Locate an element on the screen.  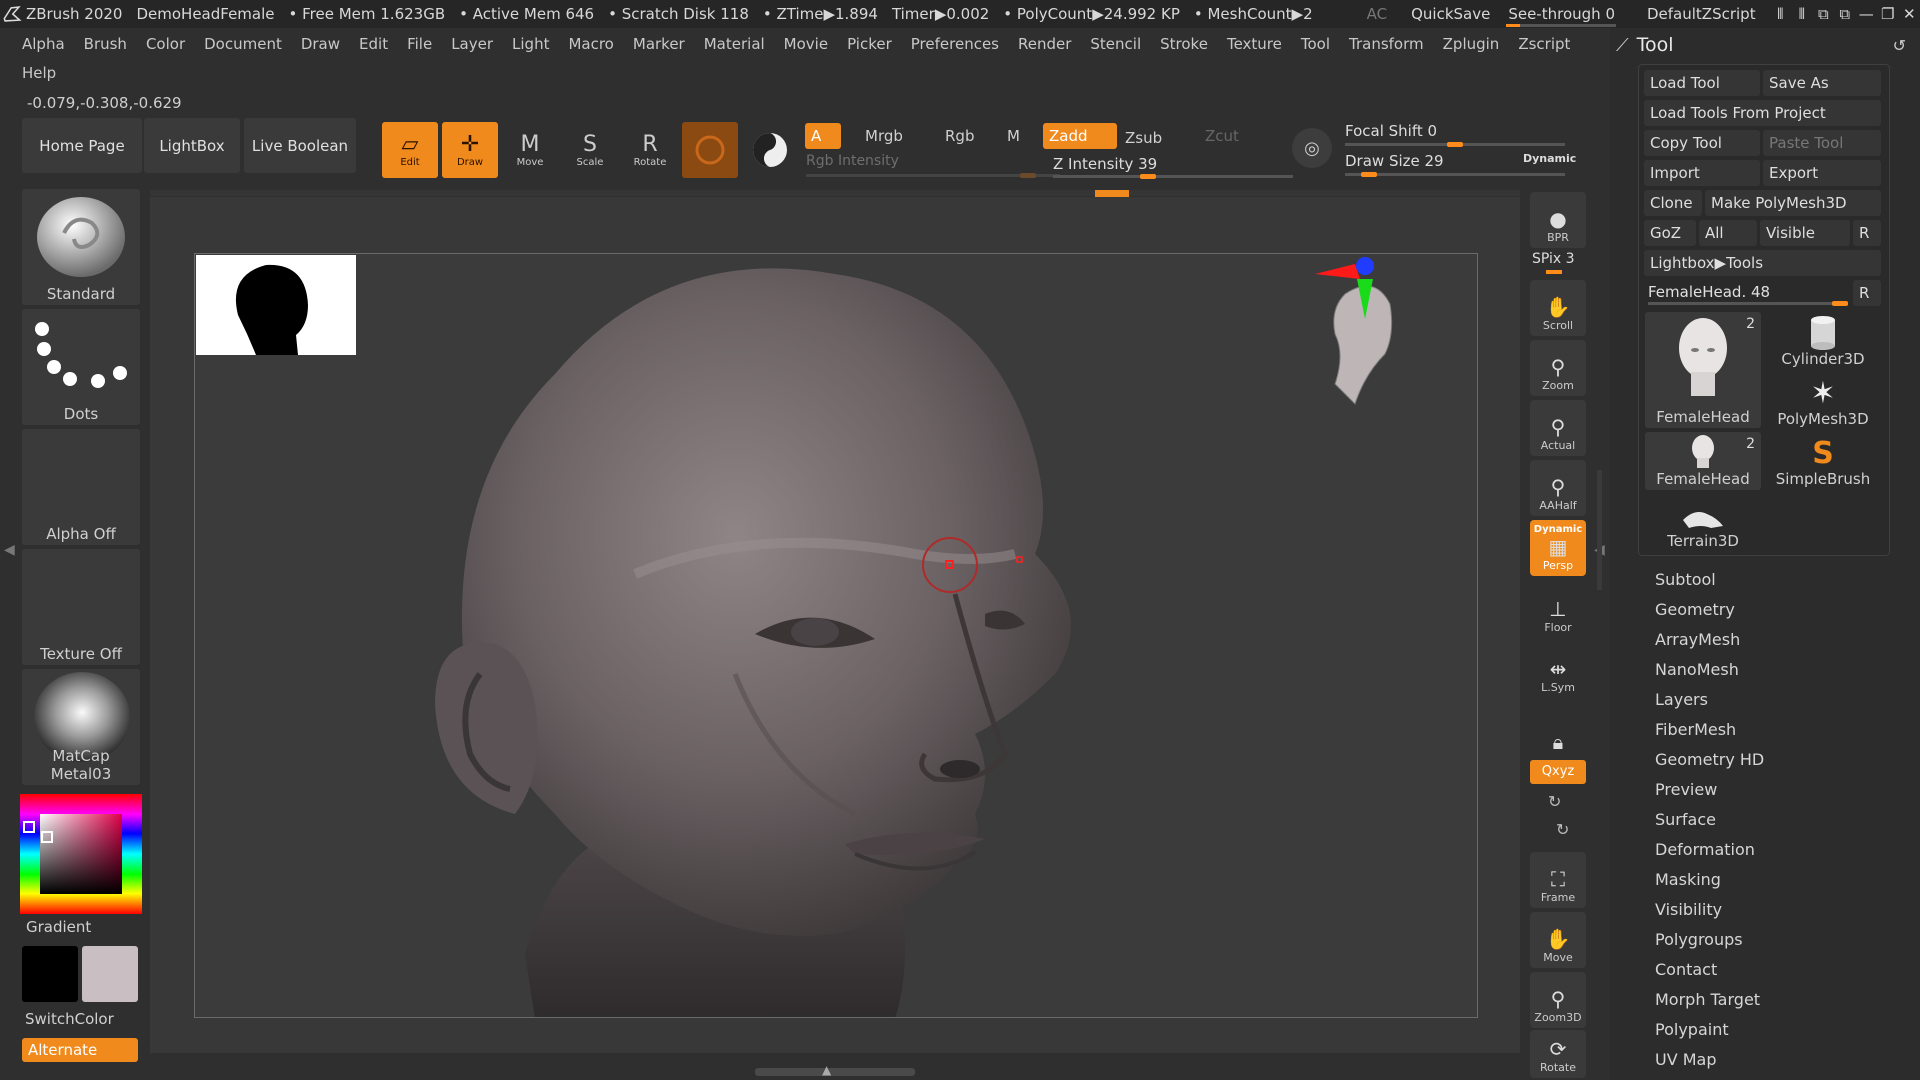
goz-visible-button: Visible is located at coordinates (1805, 233).